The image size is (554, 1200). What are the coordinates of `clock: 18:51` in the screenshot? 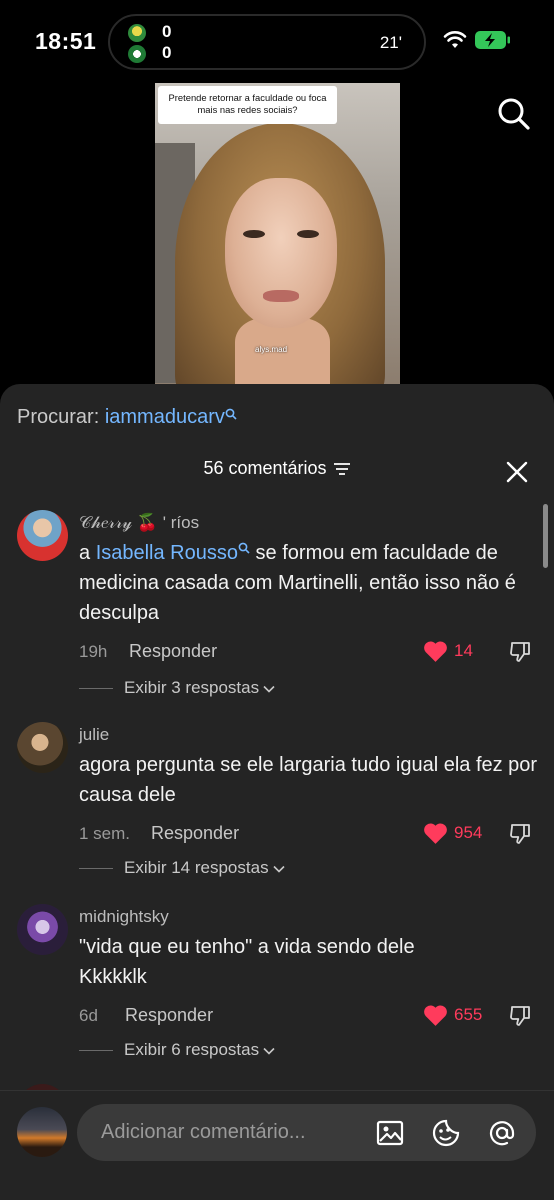 It's located at (66, 41).